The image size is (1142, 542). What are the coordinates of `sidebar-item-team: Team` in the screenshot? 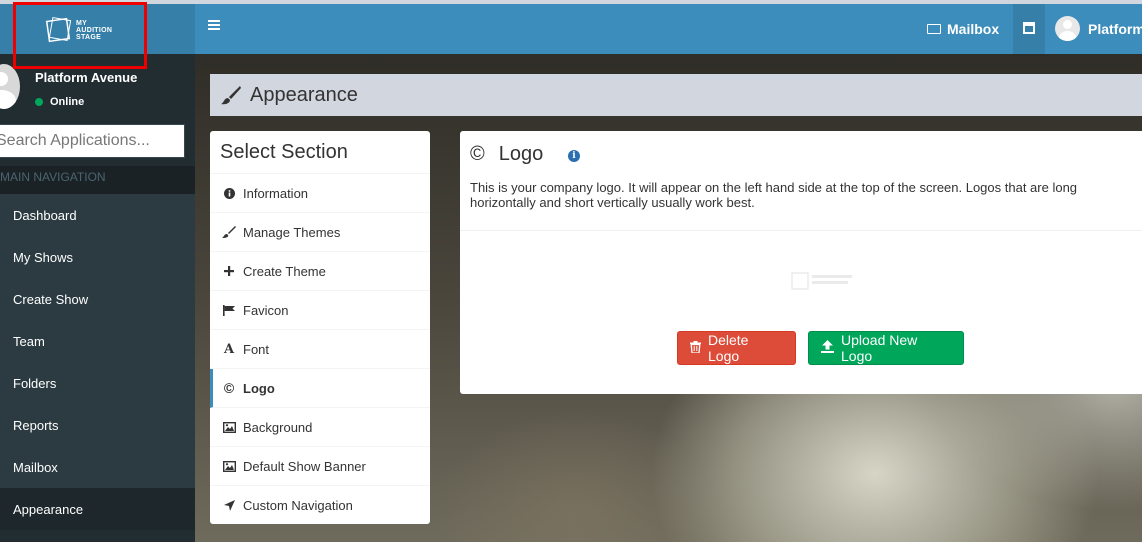 It's located at (97, 341).